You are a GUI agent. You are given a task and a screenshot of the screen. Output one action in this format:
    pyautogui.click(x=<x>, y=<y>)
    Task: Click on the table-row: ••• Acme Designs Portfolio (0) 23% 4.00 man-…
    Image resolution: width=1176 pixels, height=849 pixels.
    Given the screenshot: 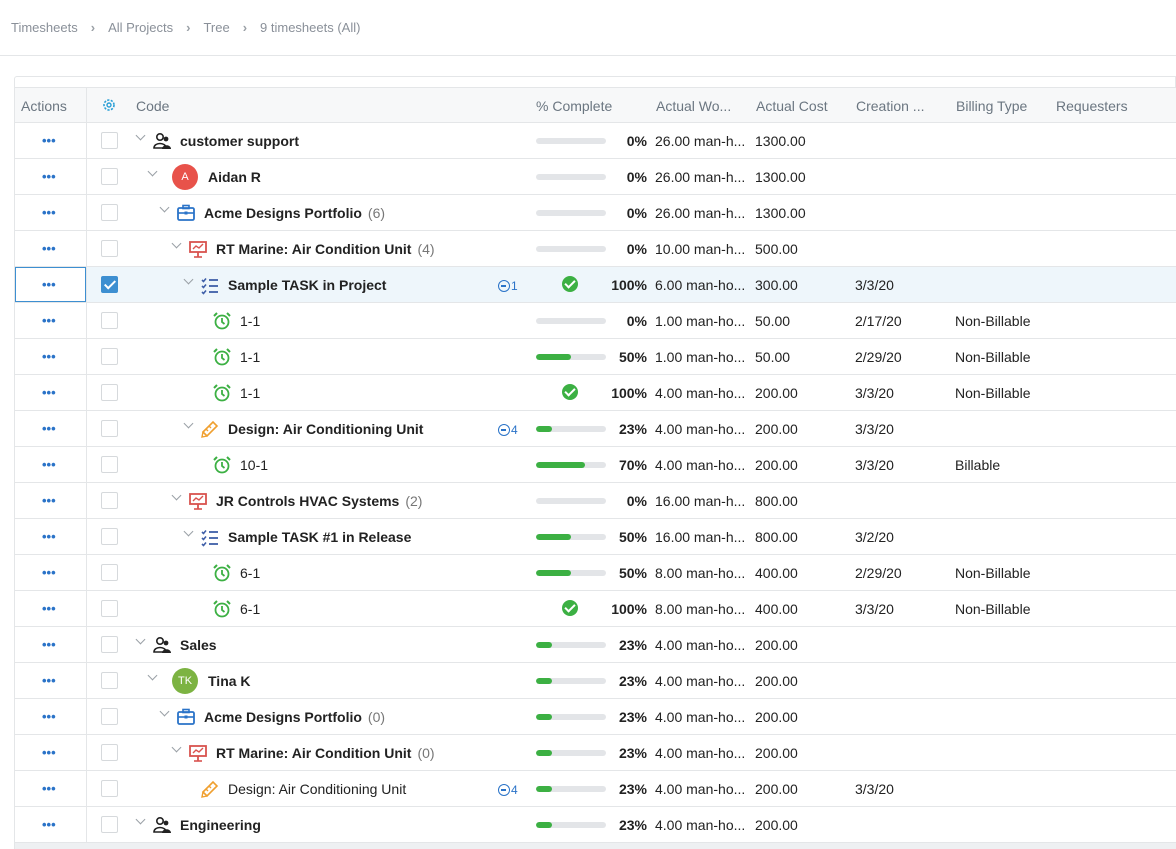 What is the action you would take?
    pyautogui.click(x=595, y=717)
    